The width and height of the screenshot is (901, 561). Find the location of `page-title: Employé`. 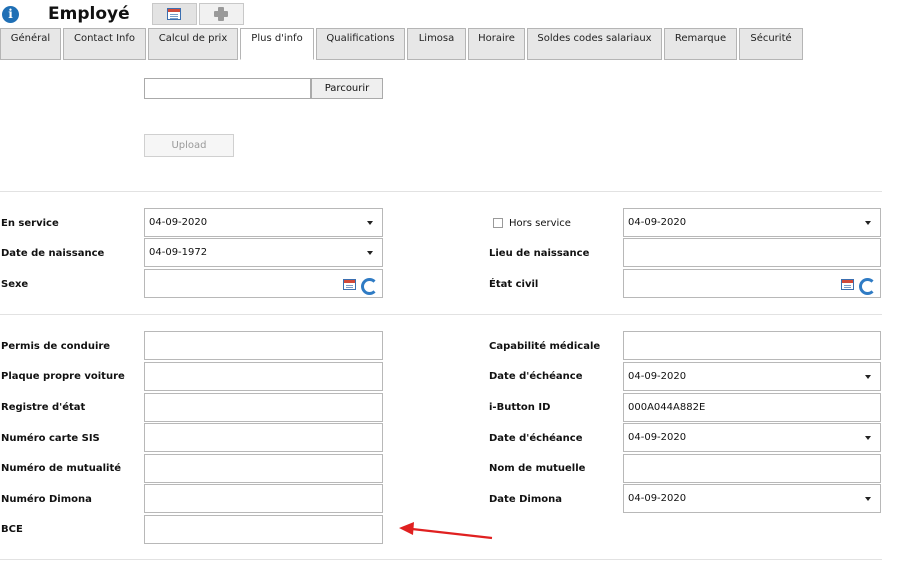

page-title: Employé is located at coordinates (89, 14).